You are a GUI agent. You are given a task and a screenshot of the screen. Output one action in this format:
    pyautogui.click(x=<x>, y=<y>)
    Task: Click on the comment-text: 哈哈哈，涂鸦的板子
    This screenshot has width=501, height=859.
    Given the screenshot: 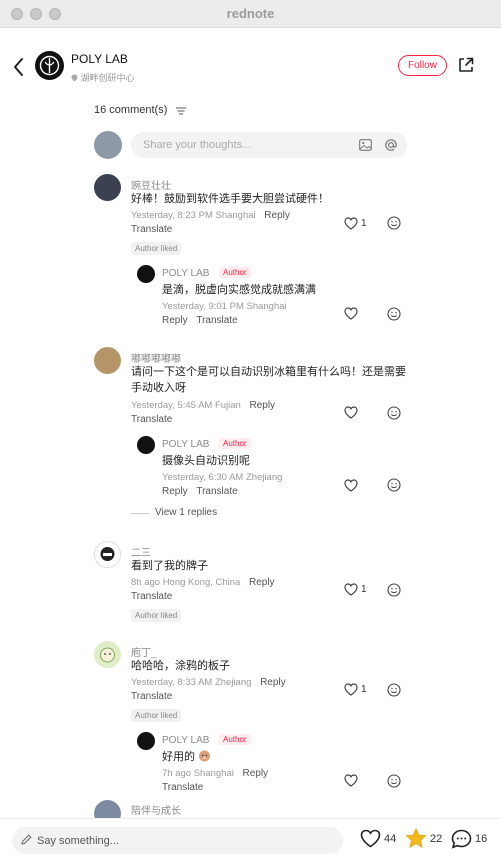 What is the action you would take?
    pyautogui.click(x=180, y=666)
    